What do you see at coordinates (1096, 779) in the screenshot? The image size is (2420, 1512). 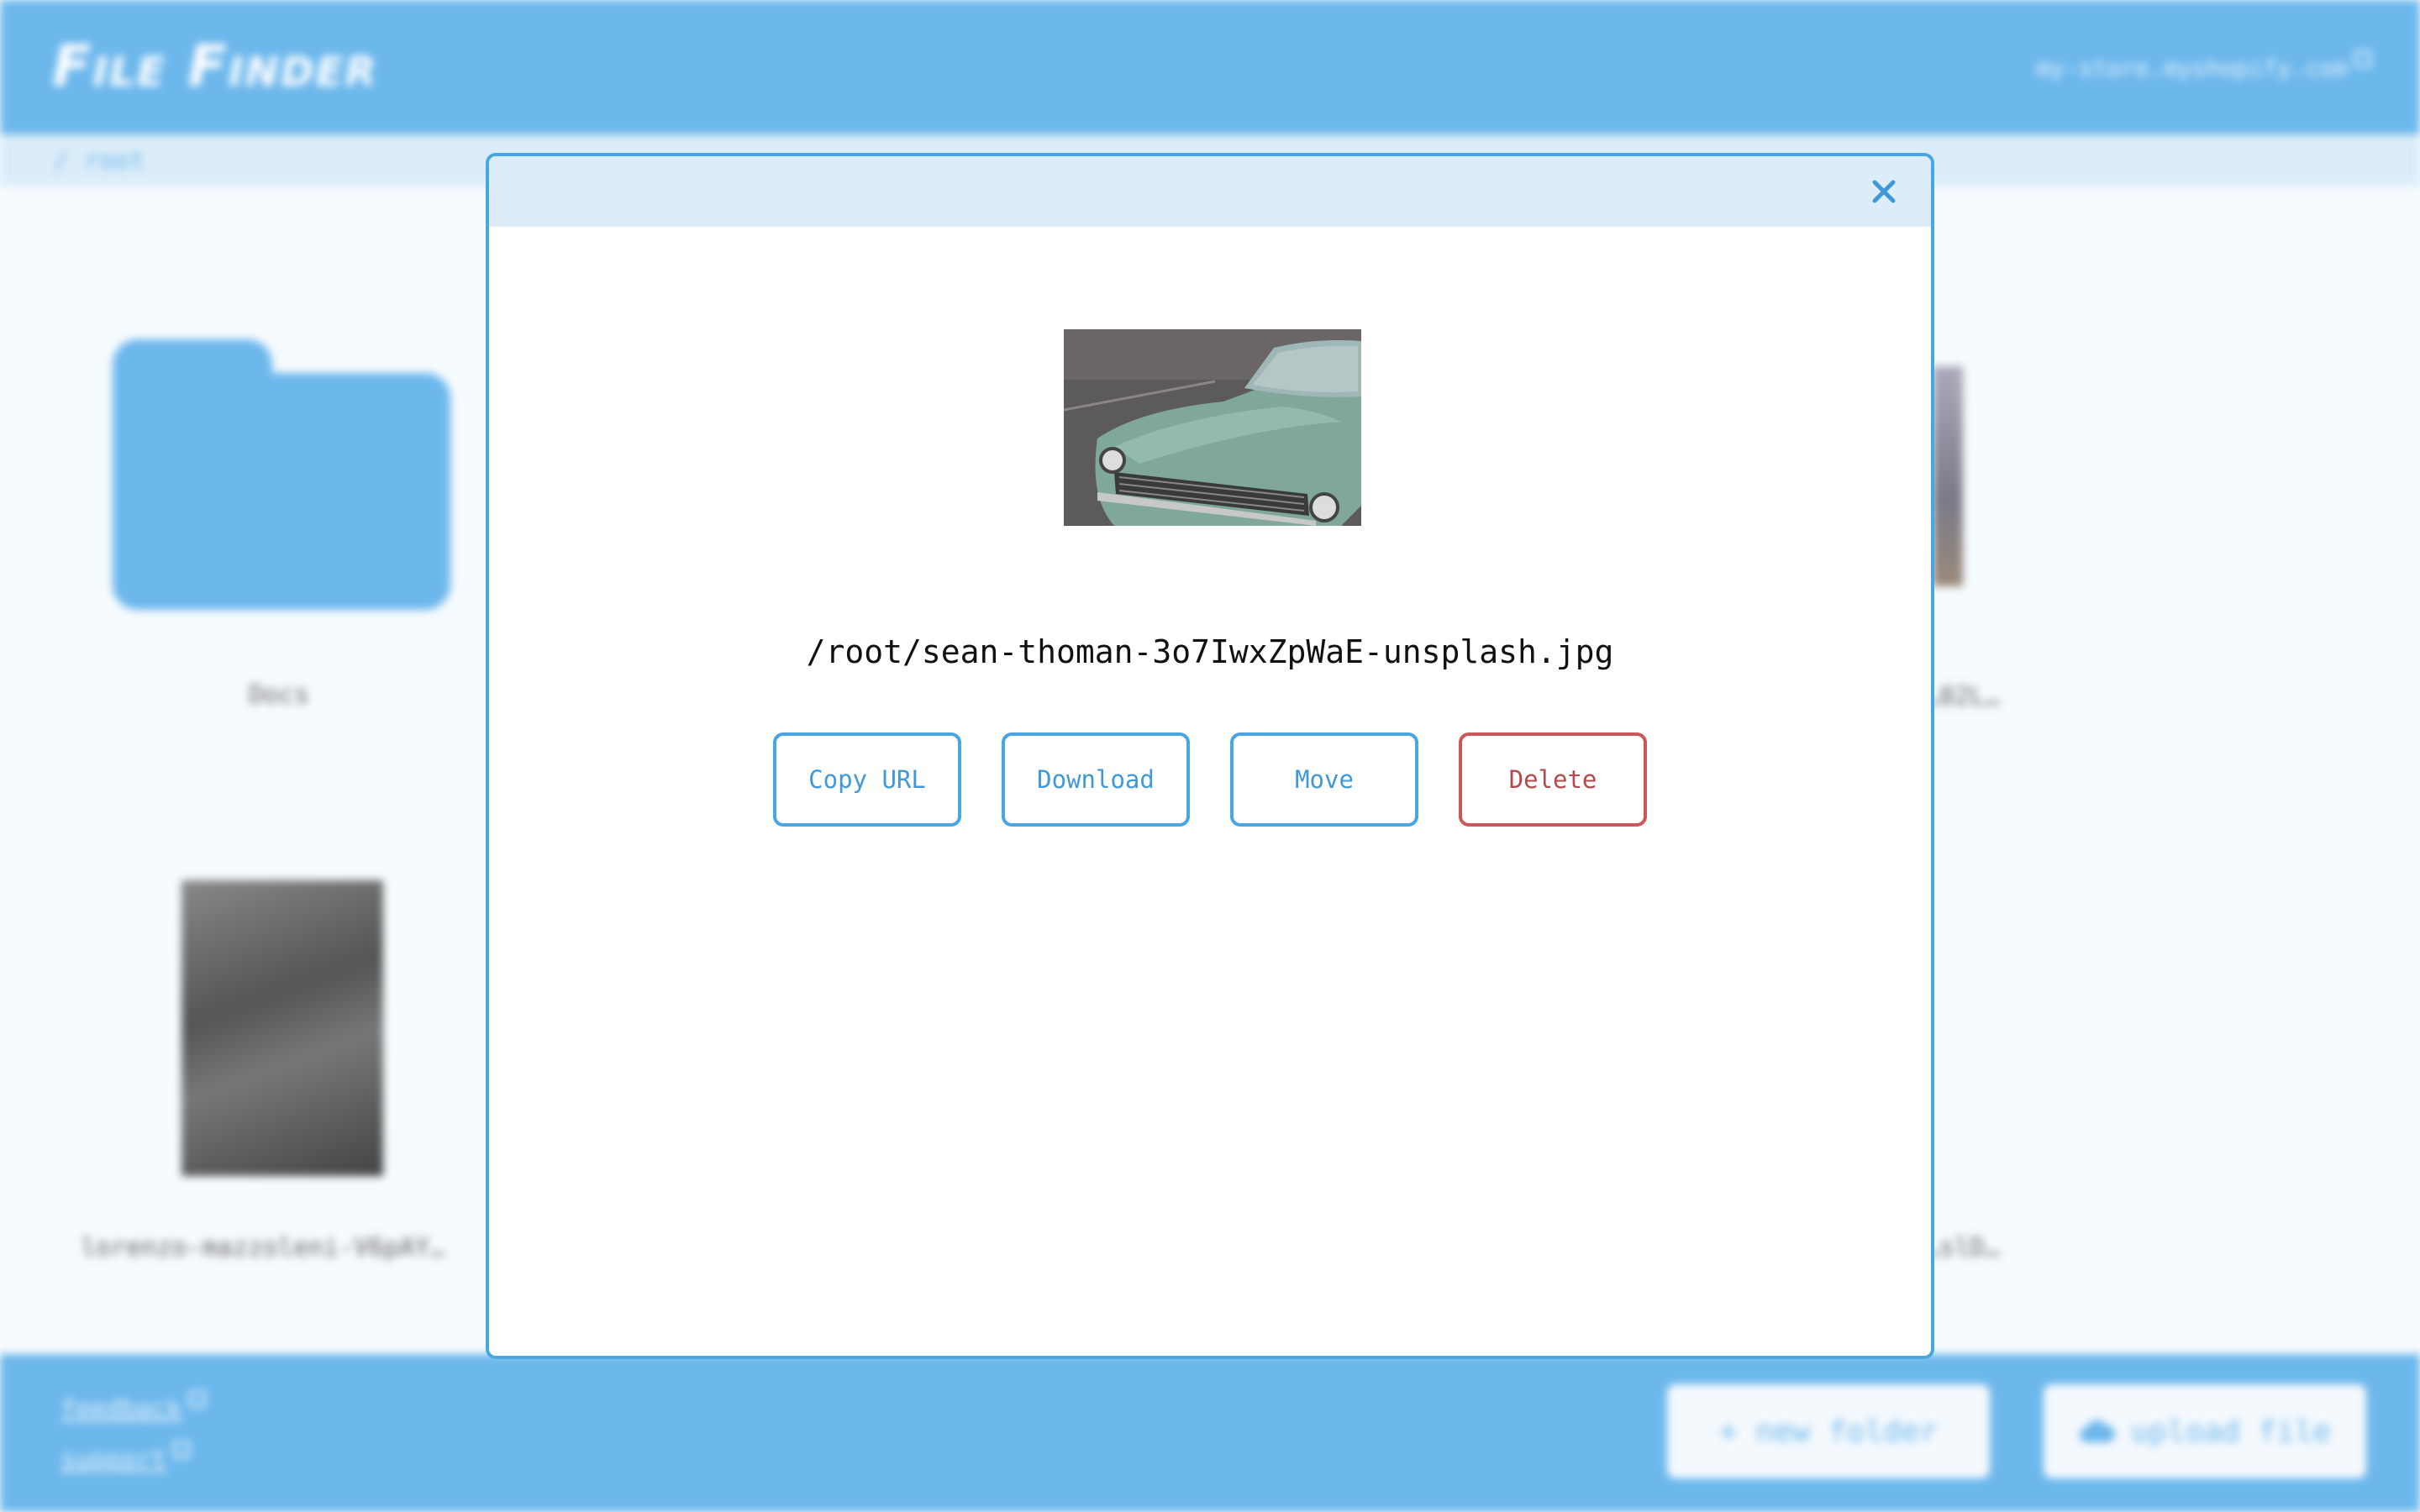 I see `download-button: Download` at bounding box center [1096, 779].